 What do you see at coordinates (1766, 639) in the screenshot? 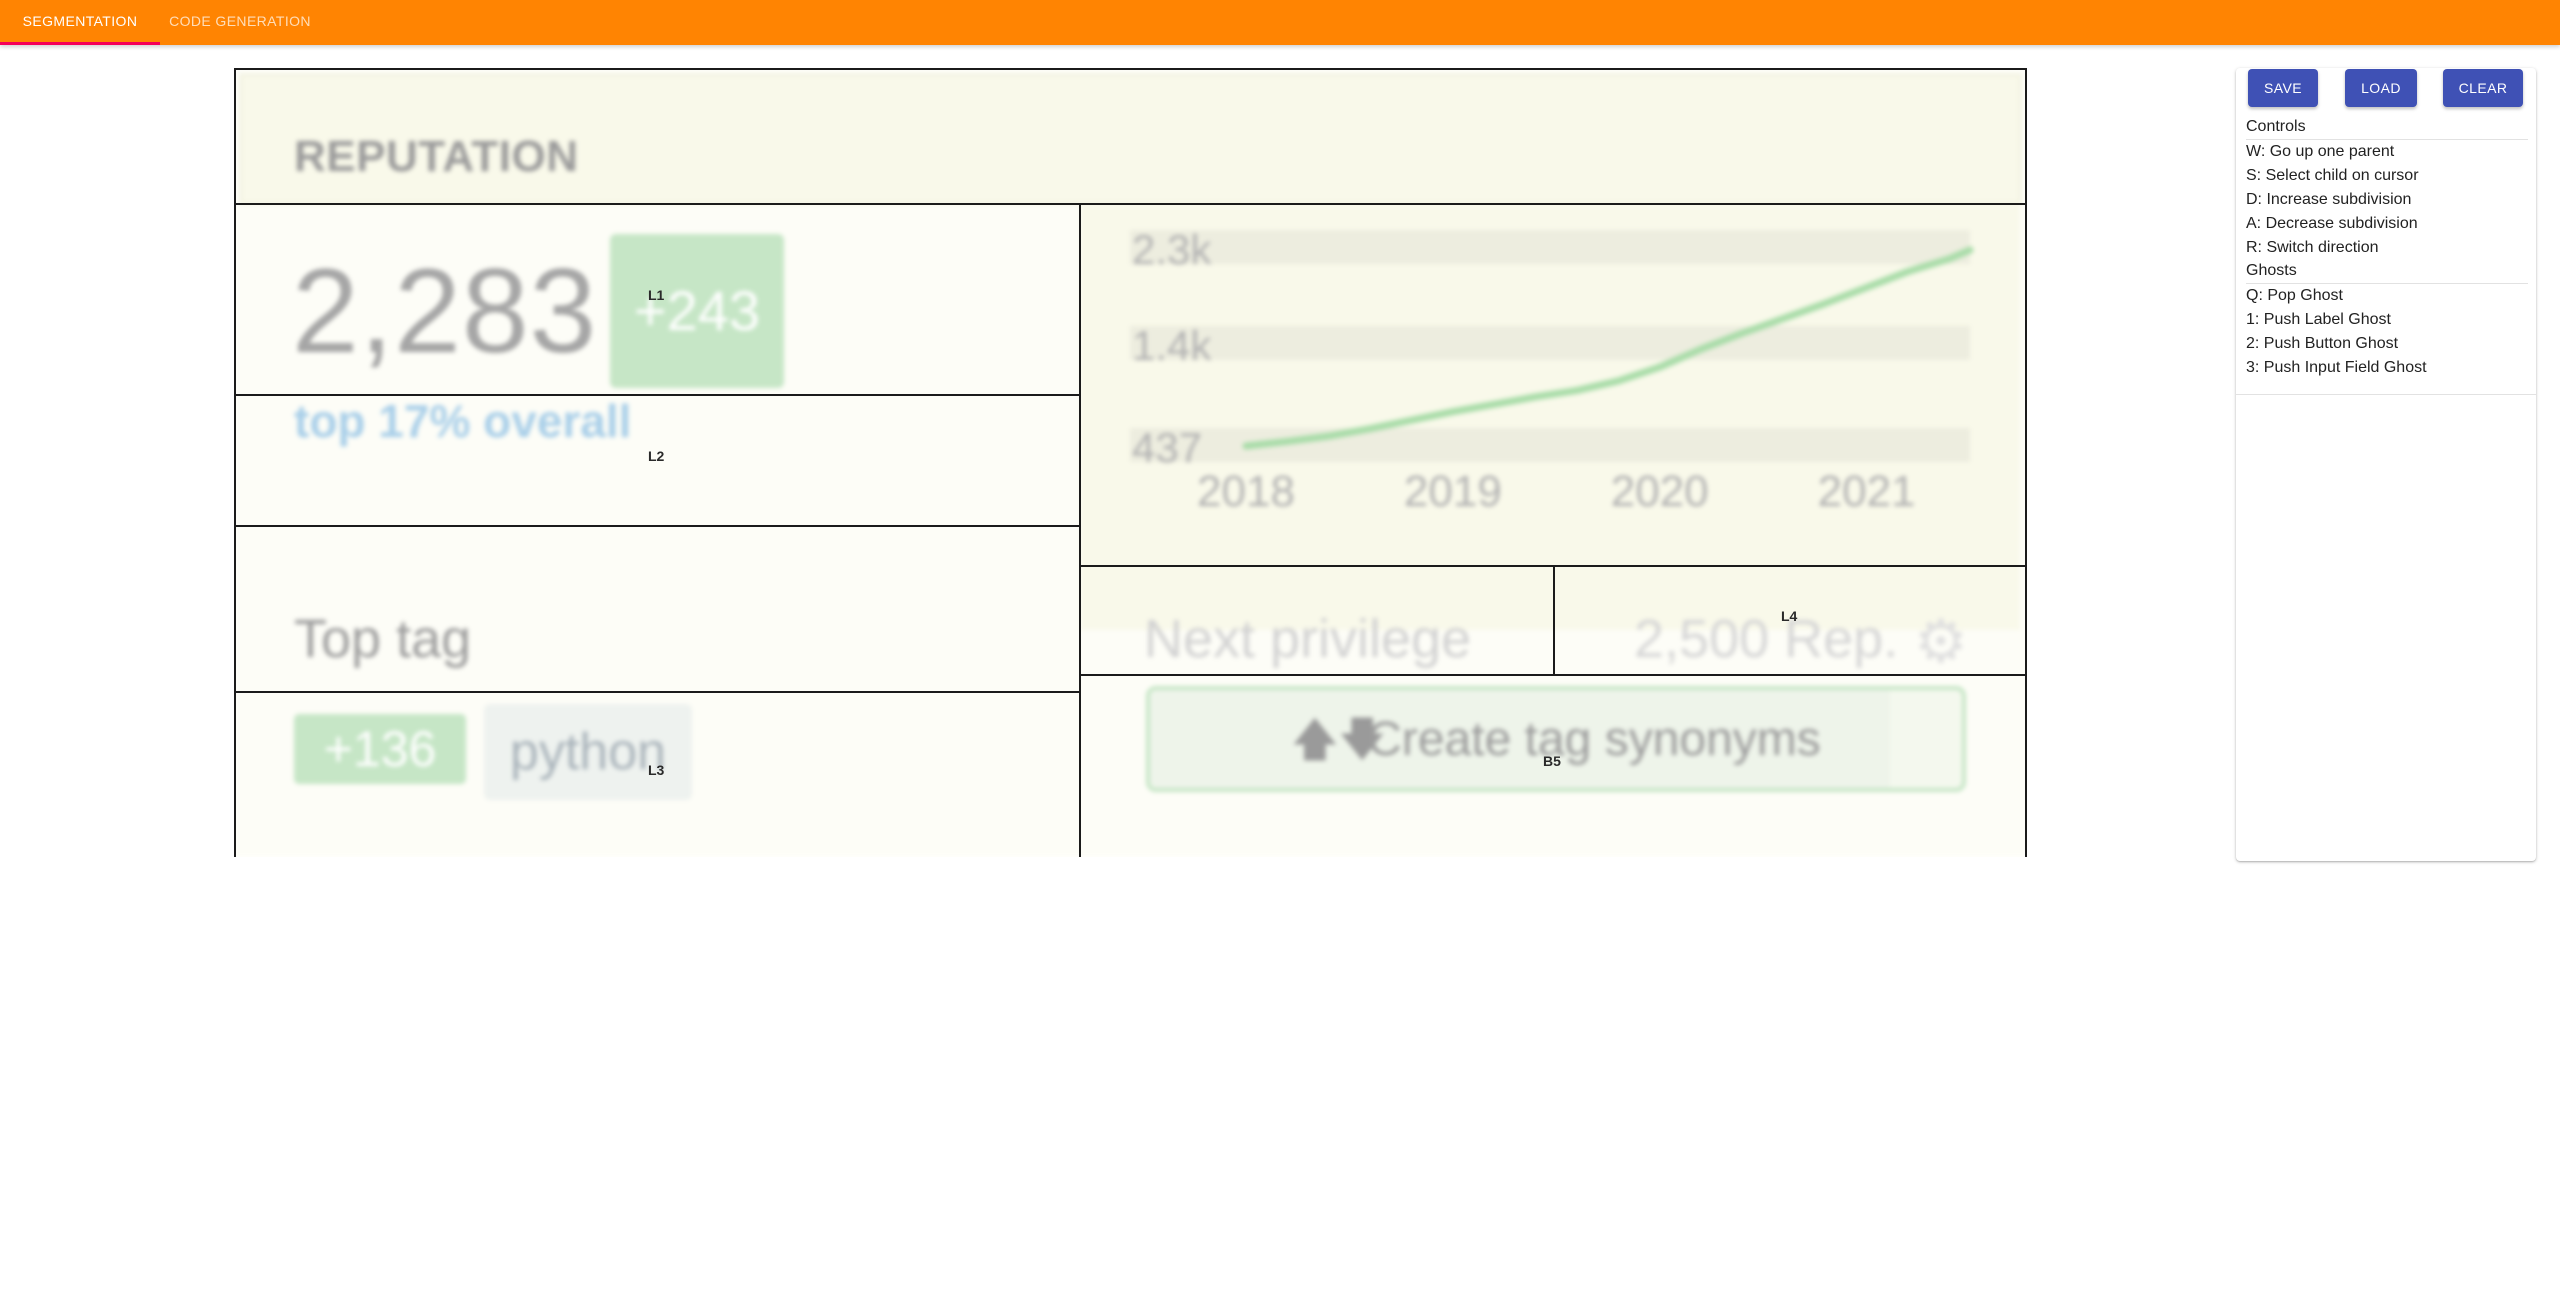
I see `screenshot-next-privilege-value: 2,500 Rep.` at bounding box center [1766, 639].